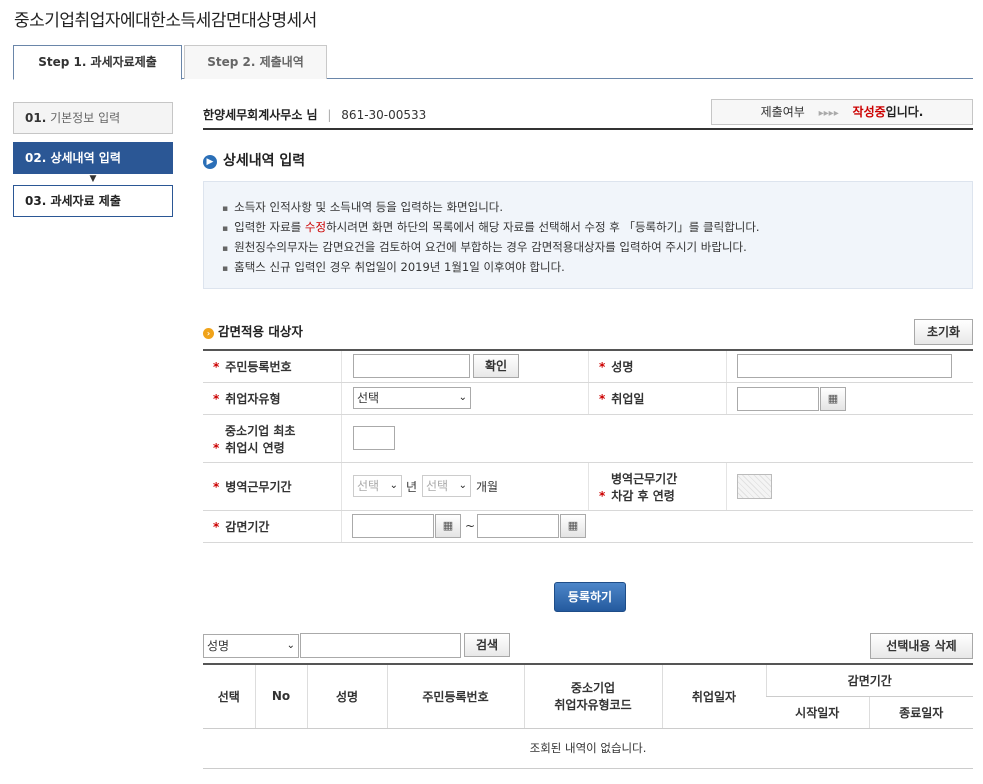 This screenshot has height=784, width=983. I want to click on reduce-from-input, so click(393, 526).